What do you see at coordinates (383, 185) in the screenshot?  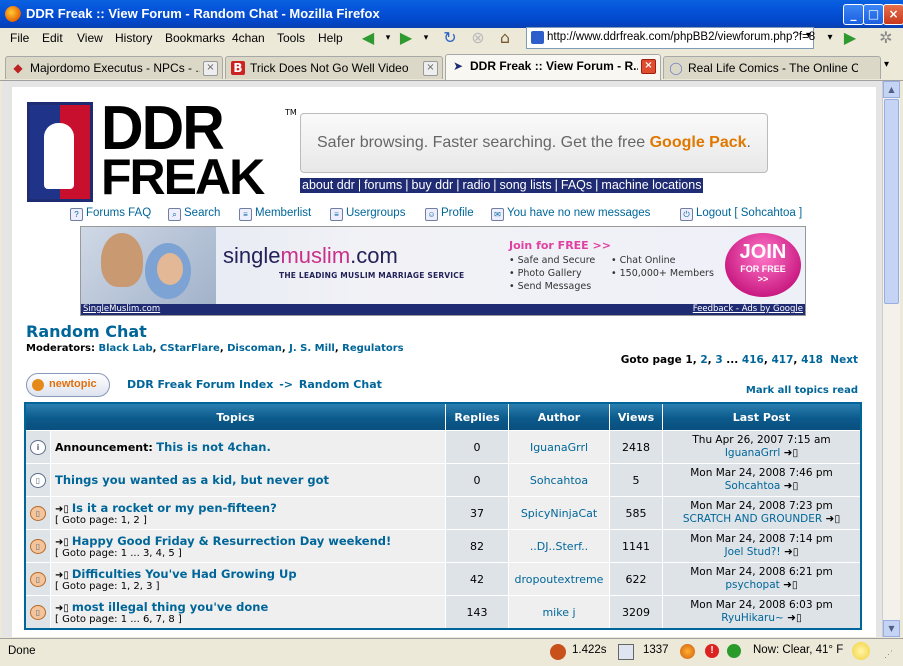 I see `nav-forums: forums` at bounding box center [383, 185].